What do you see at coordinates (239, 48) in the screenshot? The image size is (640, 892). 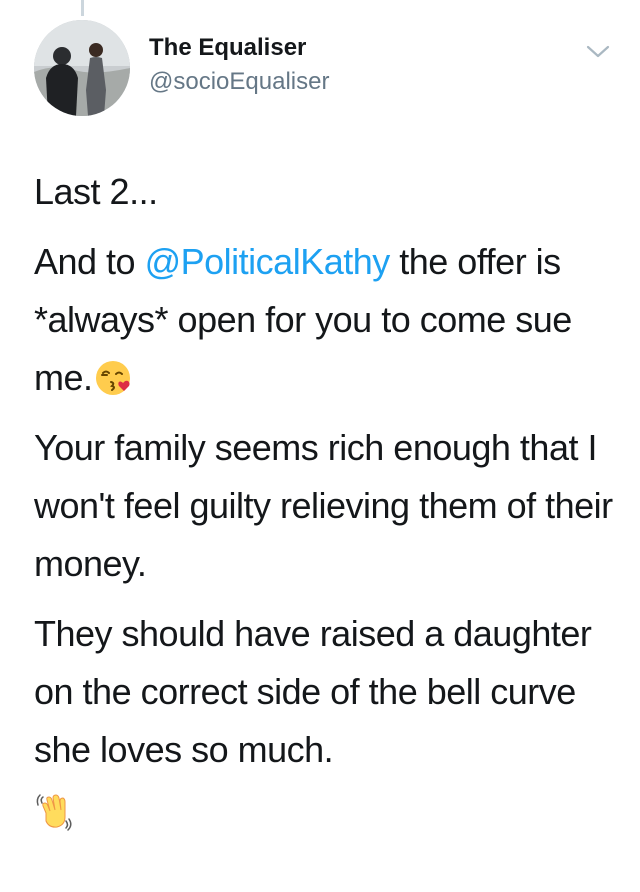 I see `display-name: The Equaliser` at bounding box center [239, 48].